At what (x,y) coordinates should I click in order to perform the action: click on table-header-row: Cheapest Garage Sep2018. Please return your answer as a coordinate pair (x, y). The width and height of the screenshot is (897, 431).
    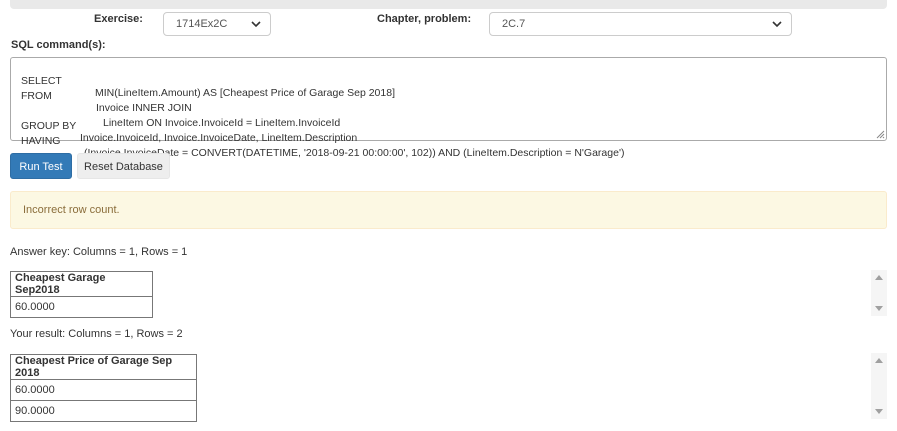
    Looking at the image, I should click on (81, 284).